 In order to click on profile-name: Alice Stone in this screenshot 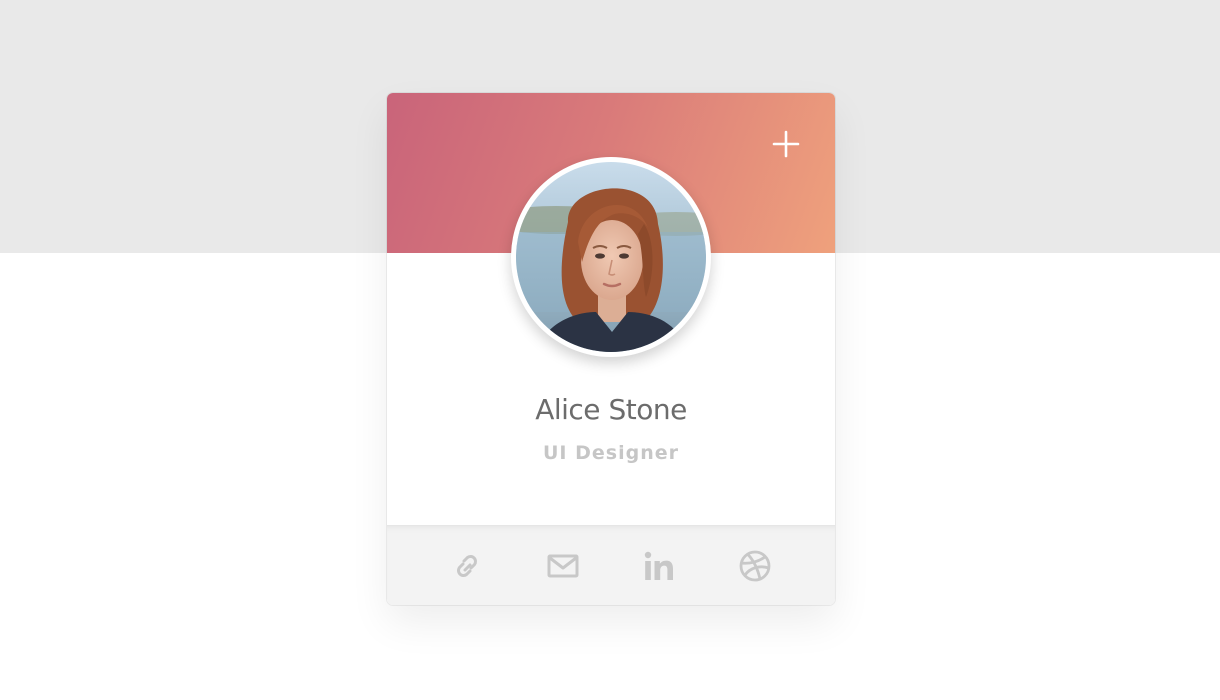, I will do `click(611, 409)`.